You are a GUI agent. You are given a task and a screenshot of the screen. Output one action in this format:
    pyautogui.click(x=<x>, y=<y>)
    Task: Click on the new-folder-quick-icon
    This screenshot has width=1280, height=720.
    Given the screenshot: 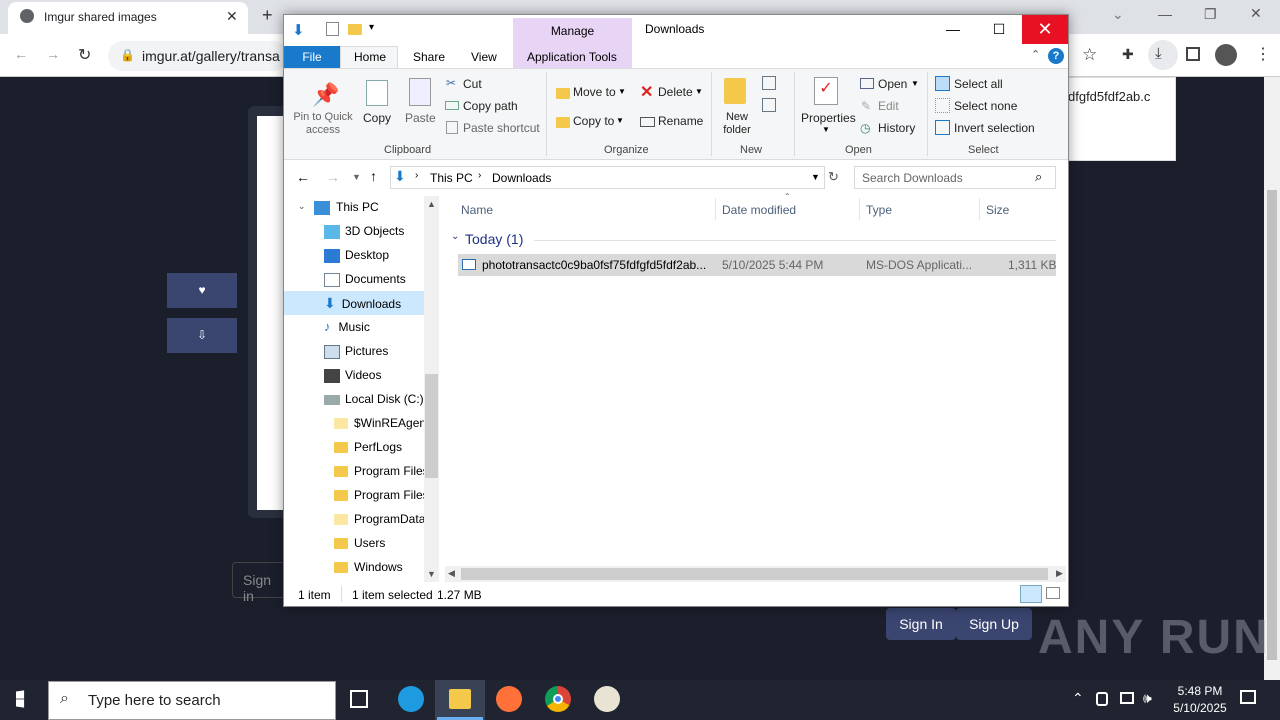 What is the action you would take?
    pyautogui.click(x=355, y=29)
    